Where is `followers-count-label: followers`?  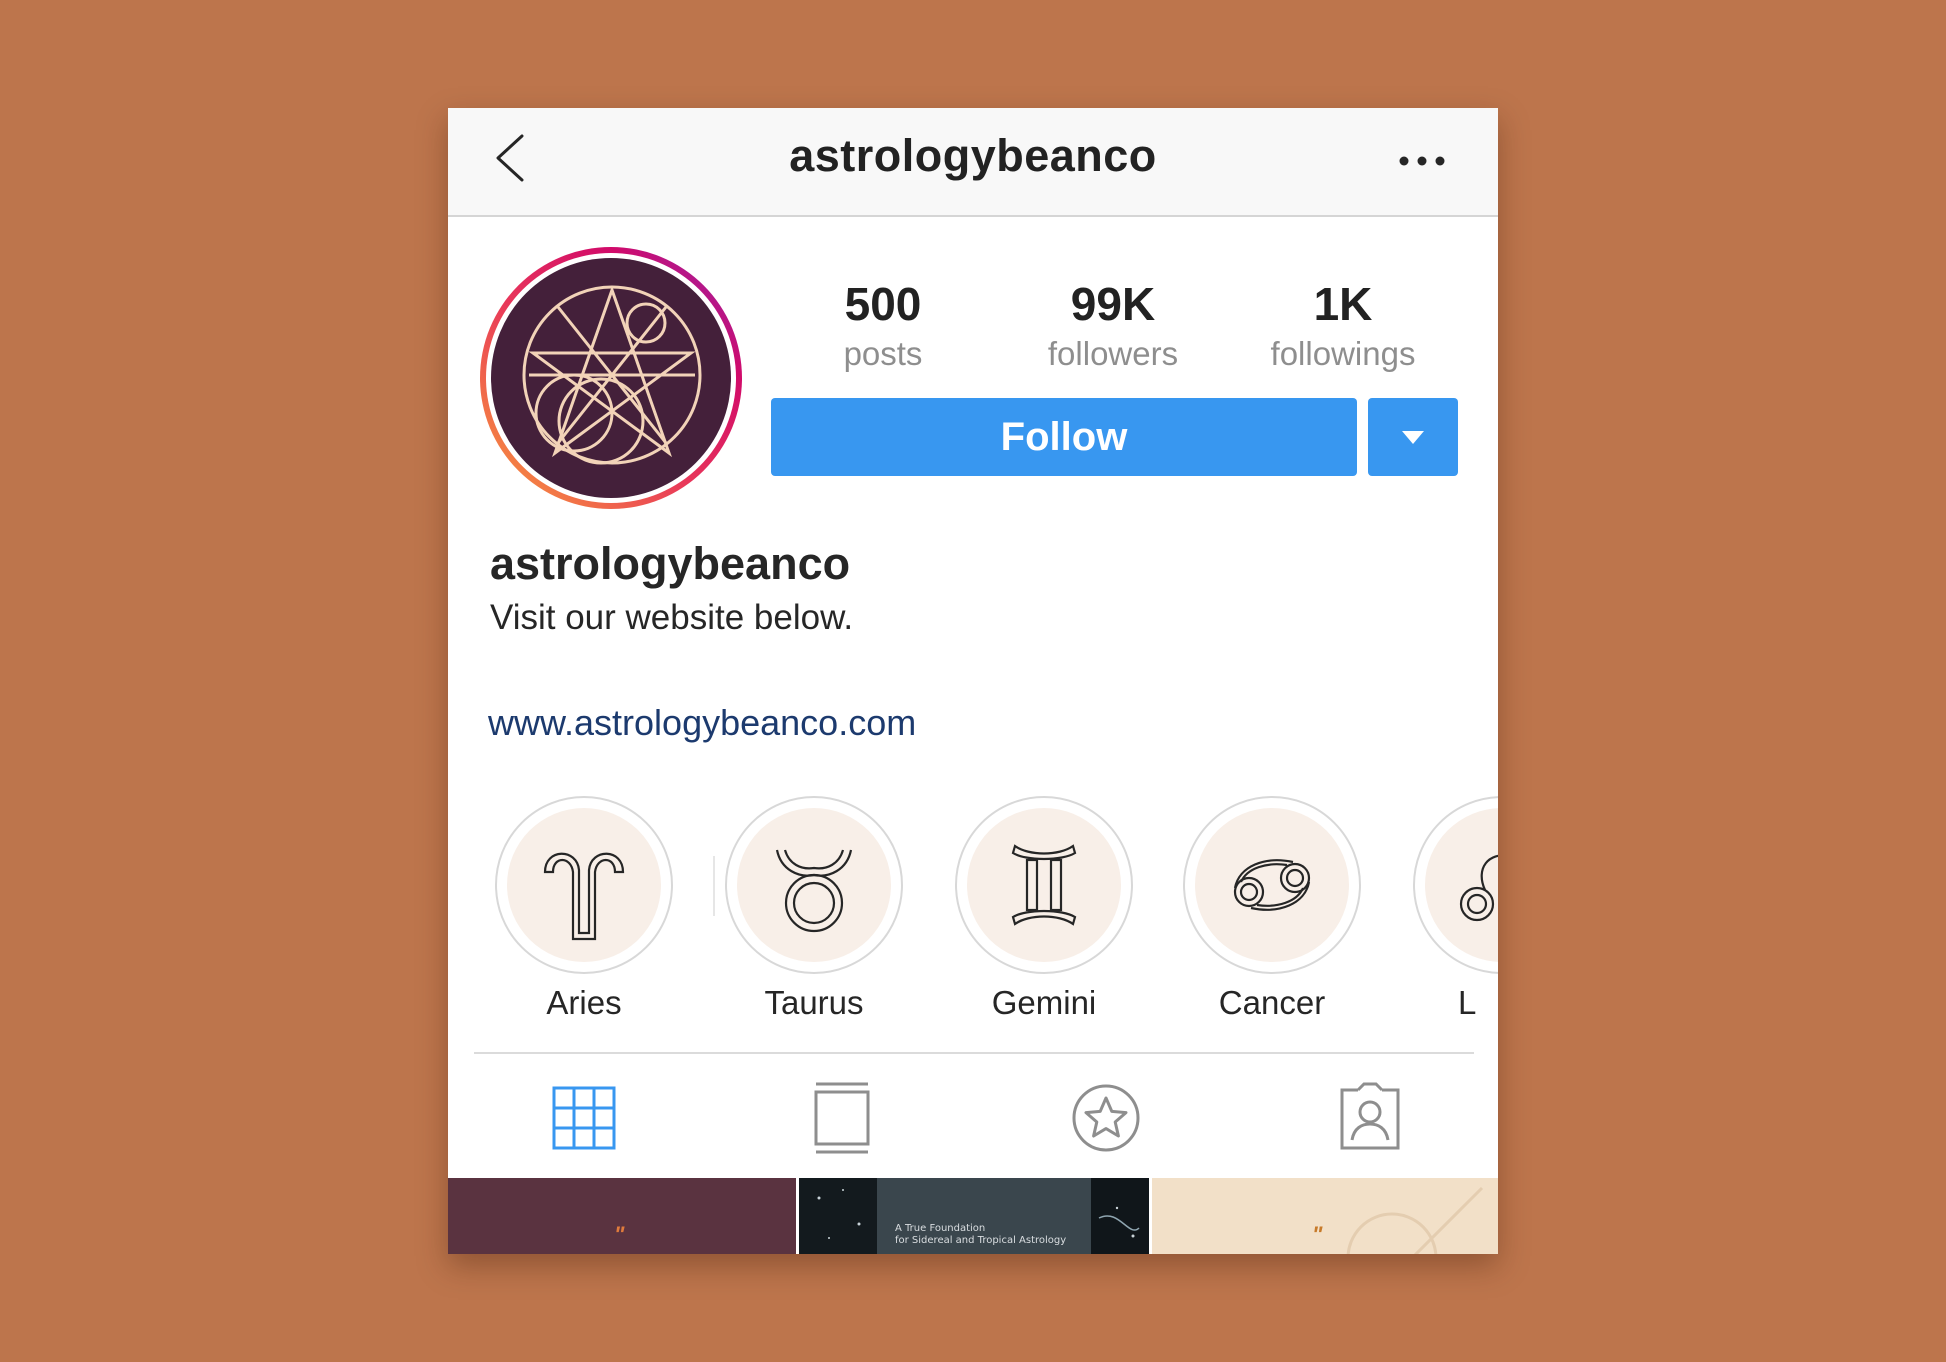 followers-count-label: followers is located at coordinates (1113, 353).